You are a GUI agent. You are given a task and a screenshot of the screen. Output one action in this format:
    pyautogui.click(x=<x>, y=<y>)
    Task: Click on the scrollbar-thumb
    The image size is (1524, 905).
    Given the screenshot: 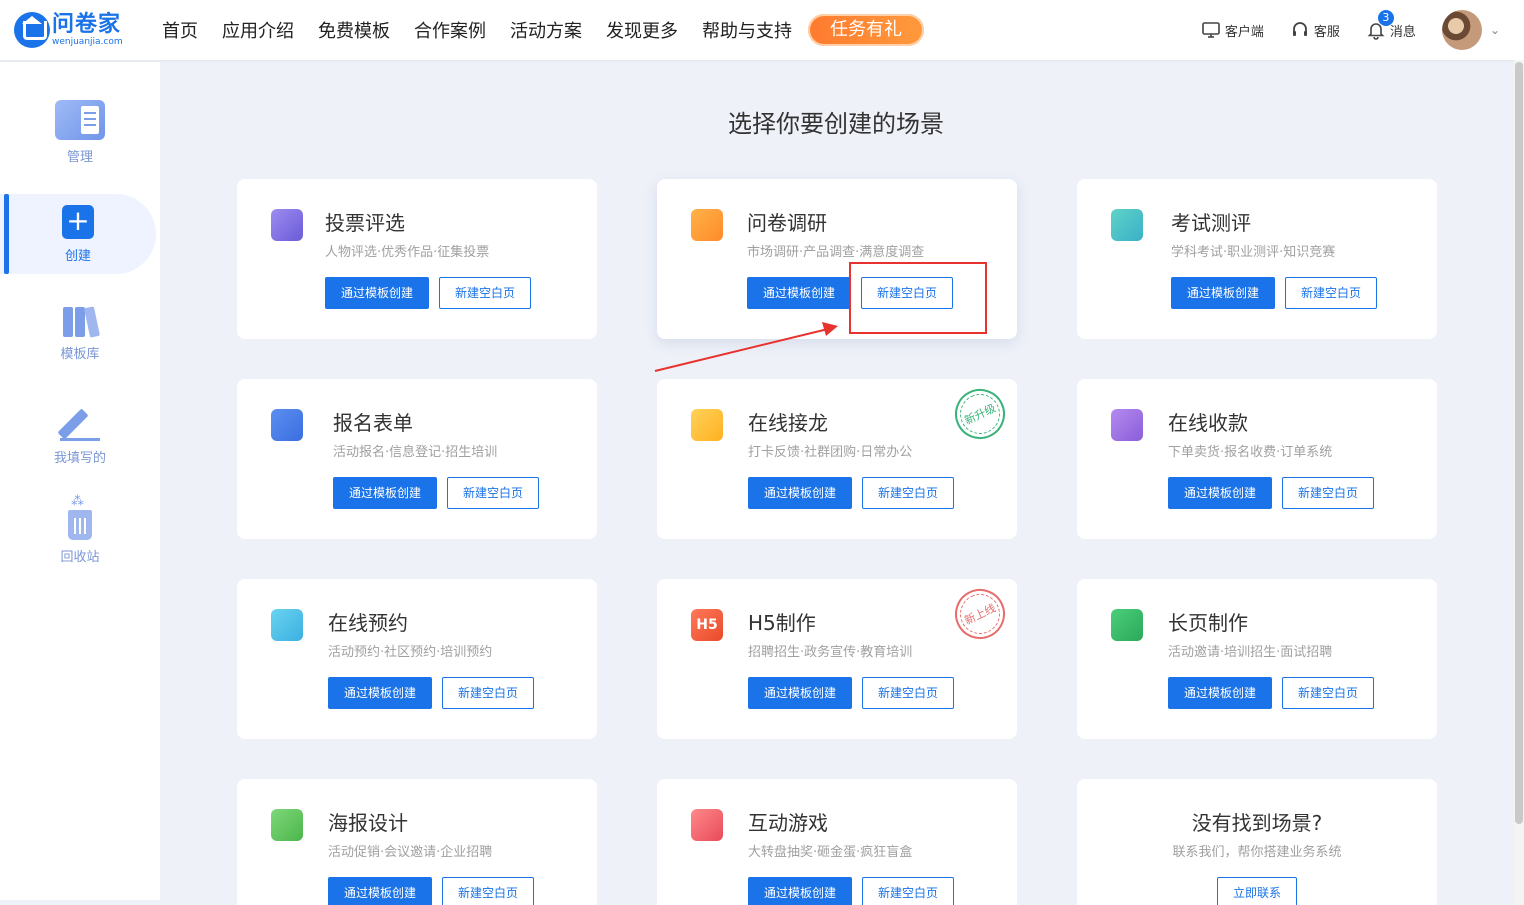 What is the action you would take?
    pyautogui.click(x=1519, y=443)
    